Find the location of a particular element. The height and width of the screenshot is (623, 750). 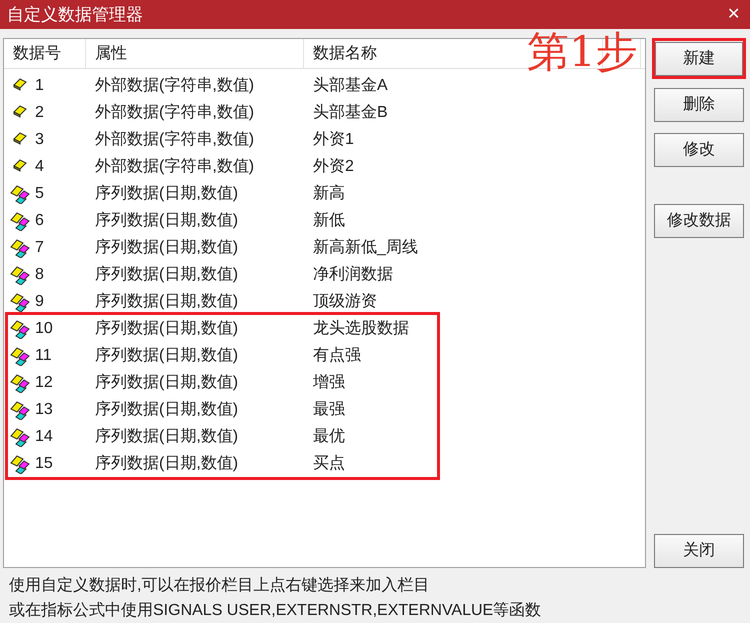

list-row: 14 序列数据(日期,数值) 最优 is located at coordinates (220, 436).